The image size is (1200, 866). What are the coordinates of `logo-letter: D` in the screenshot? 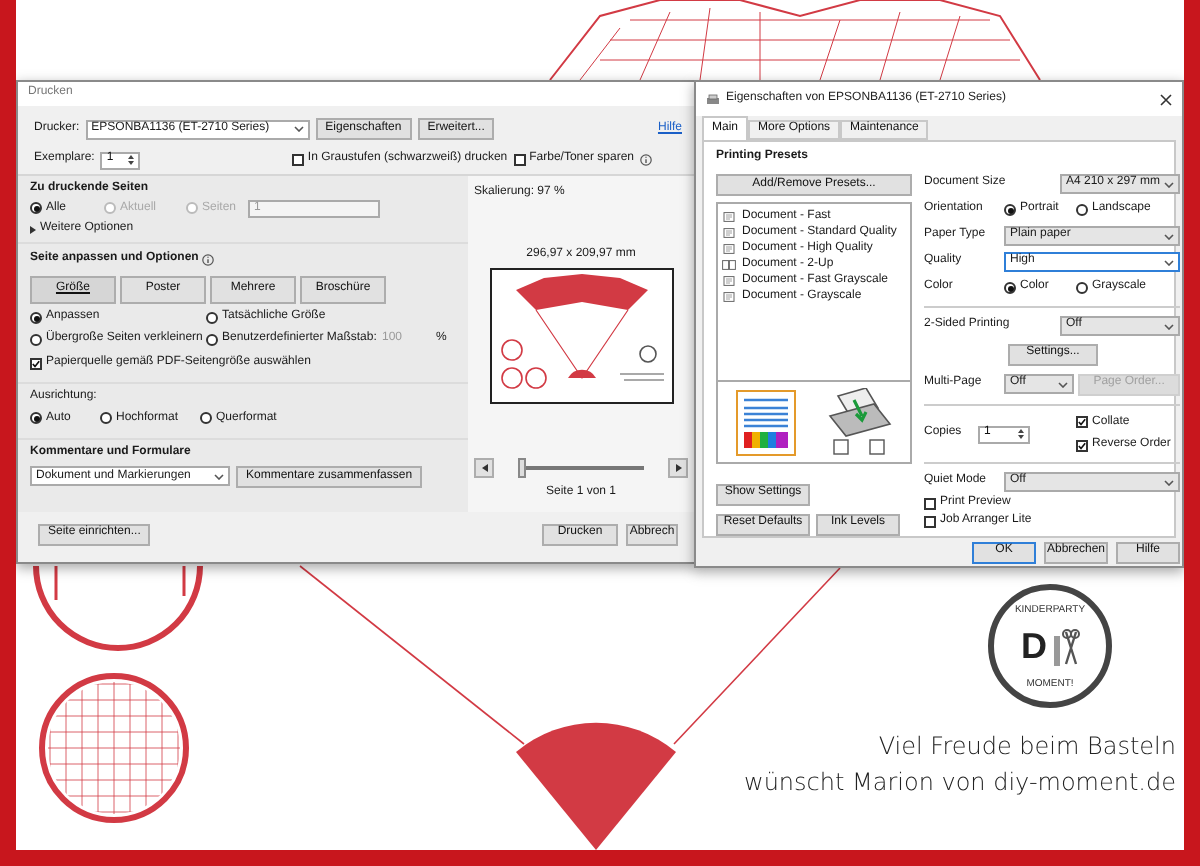 It's located at (1034, 647).